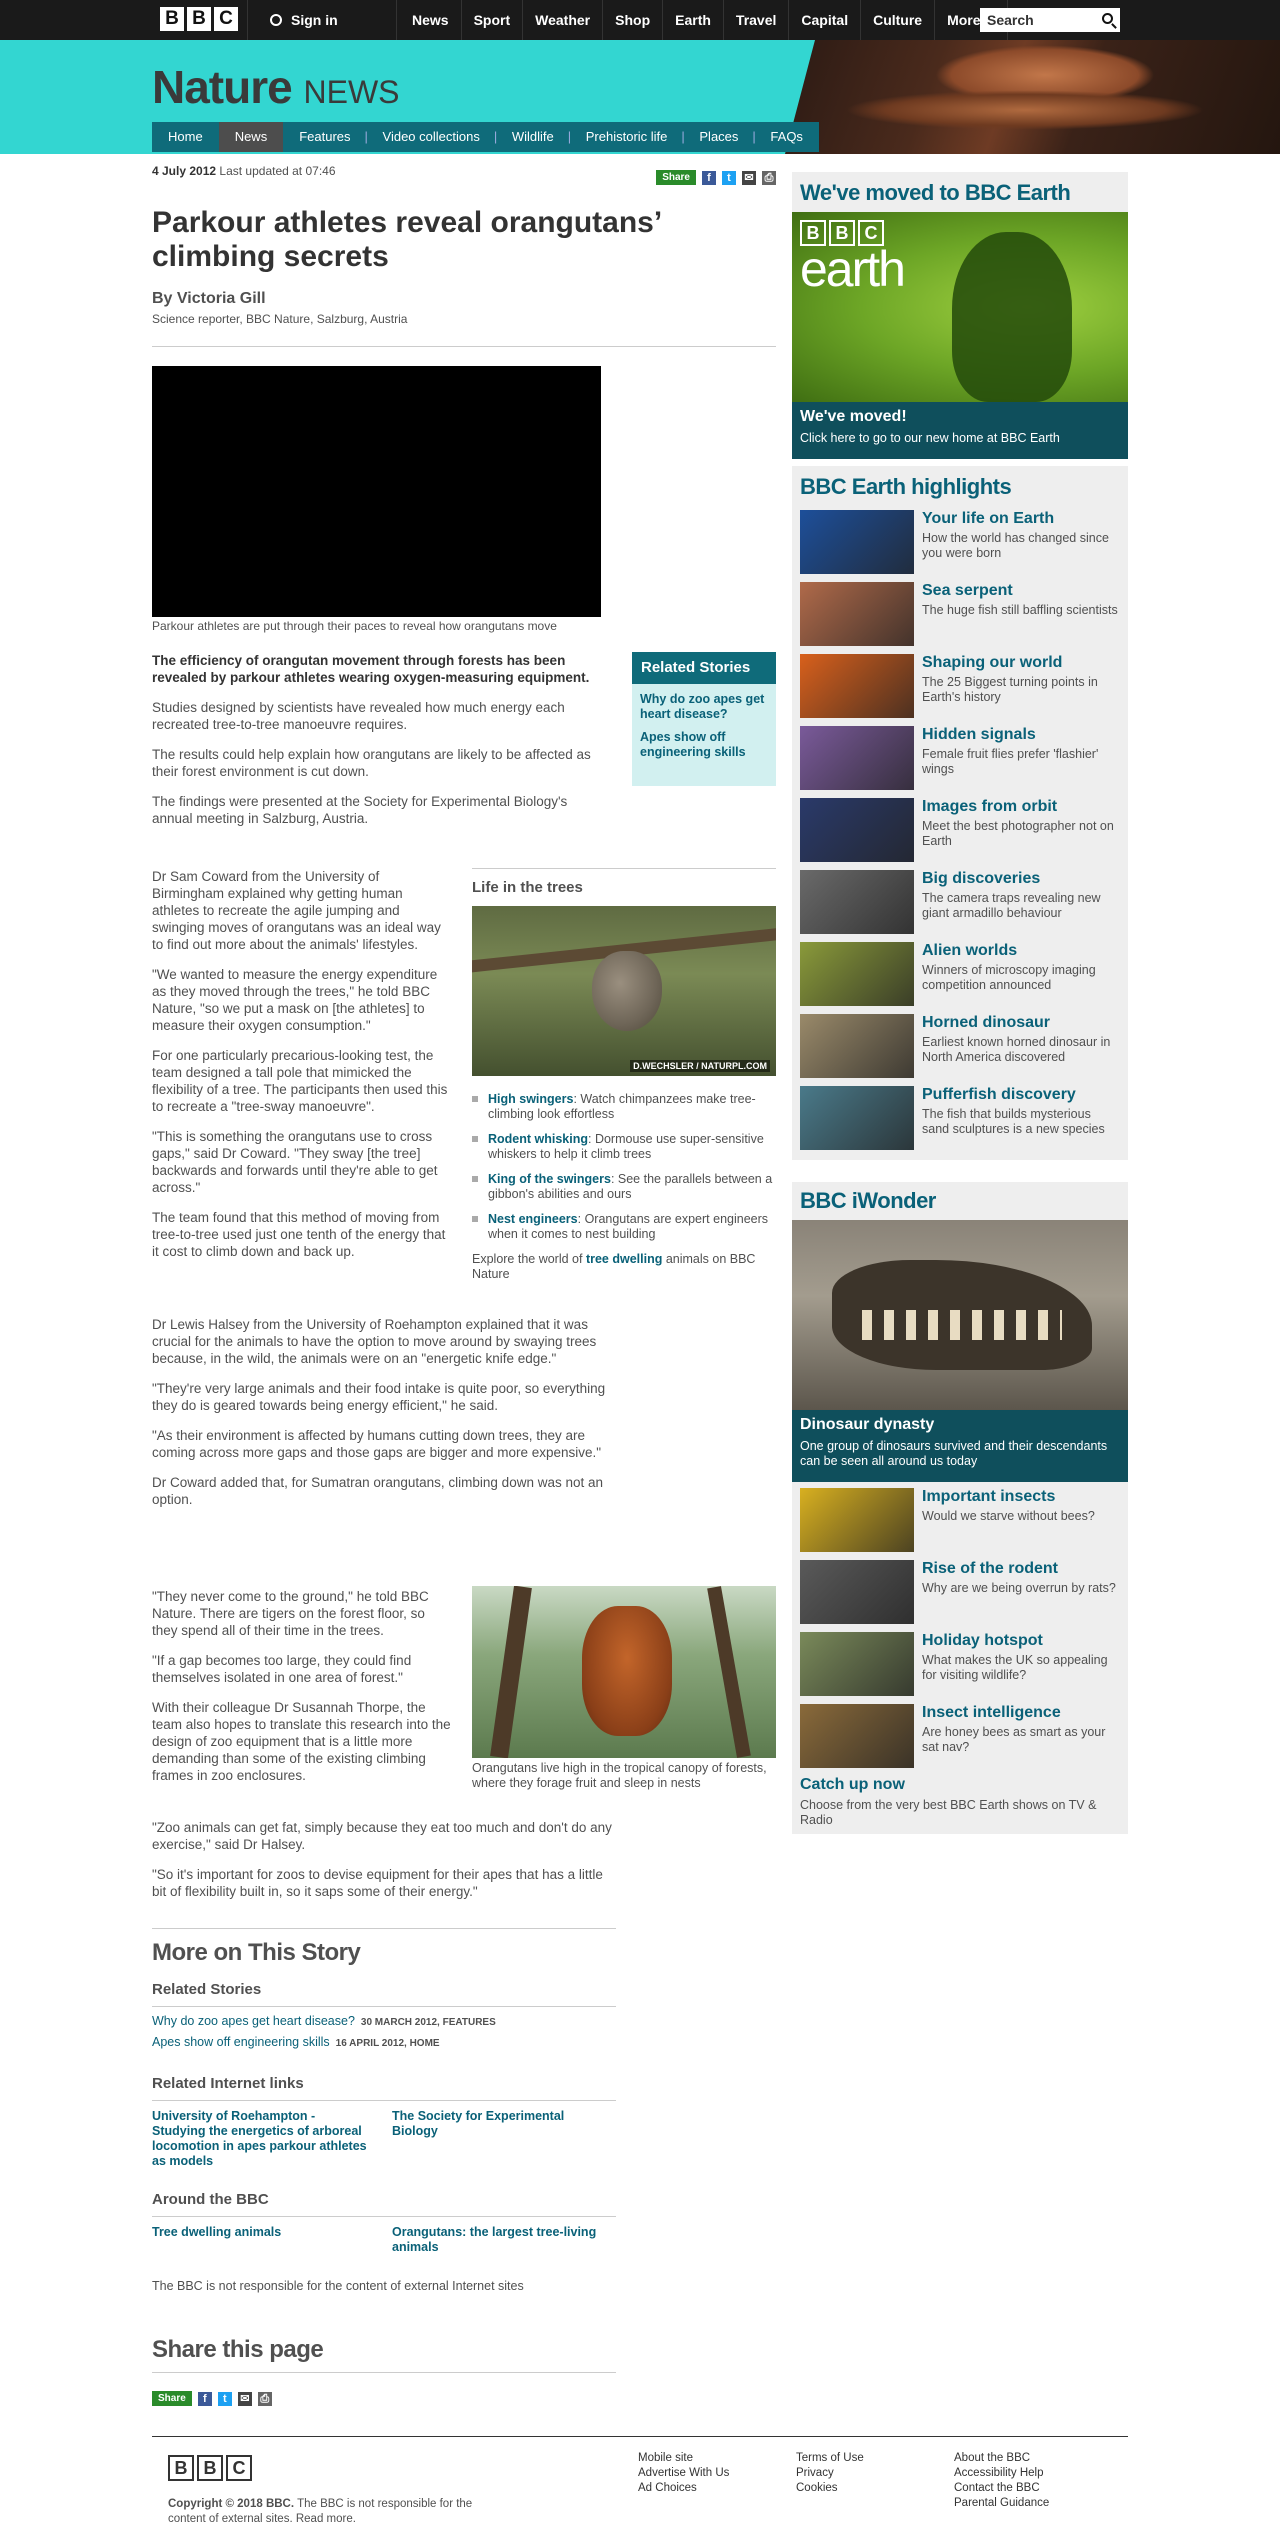  Describe the element at coordinates (324, 137) in the screenshot. I see `secnav-features: Features` at that location.